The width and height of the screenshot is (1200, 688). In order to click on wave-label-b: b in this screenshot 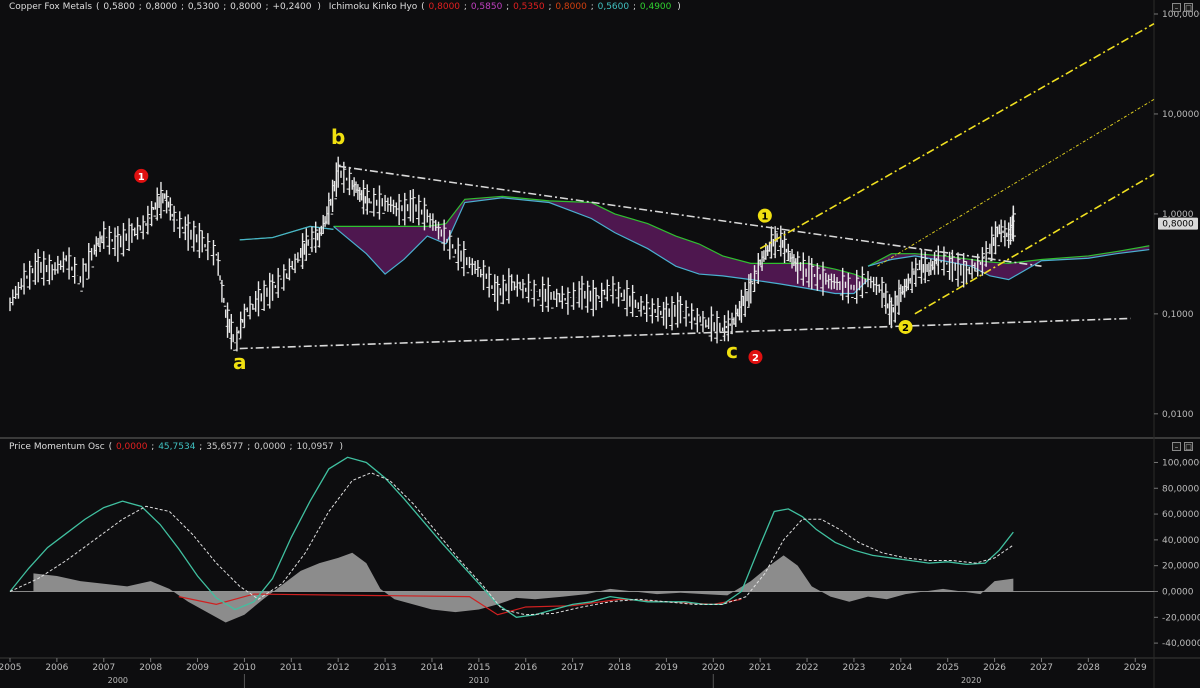, I will do `click(338, 137)`.